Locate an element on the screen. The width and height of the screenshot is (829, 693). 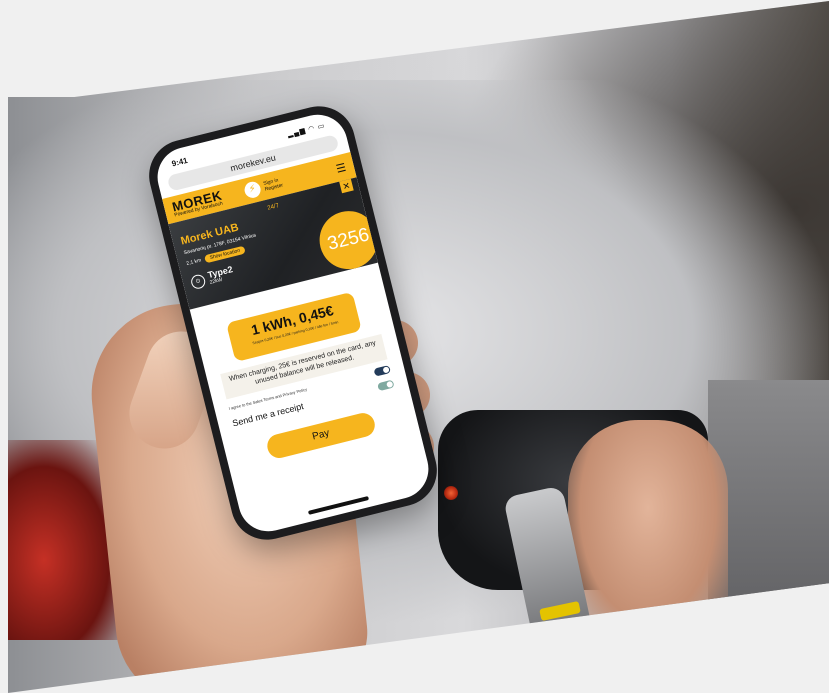
right-hand is located at coordinates (648, 530).